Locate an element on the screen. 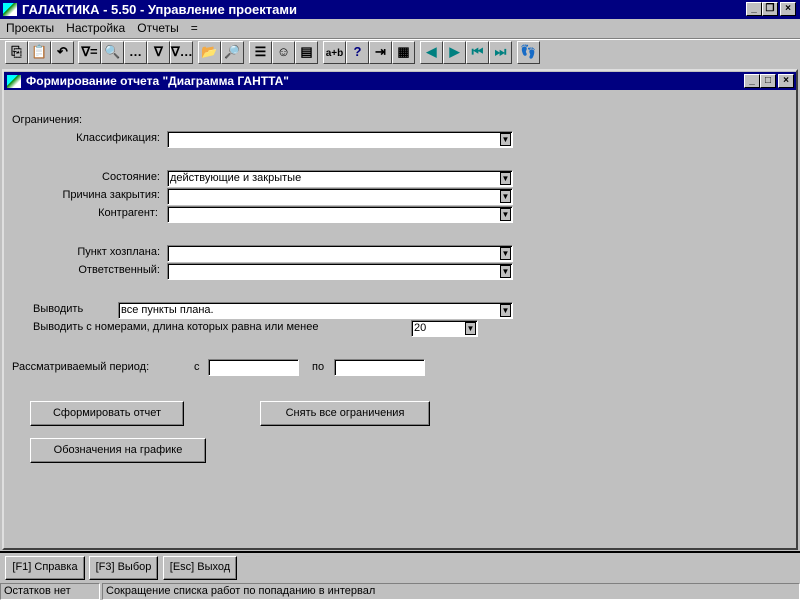  calculator-button: a+b is located at coordinates (334, 52).